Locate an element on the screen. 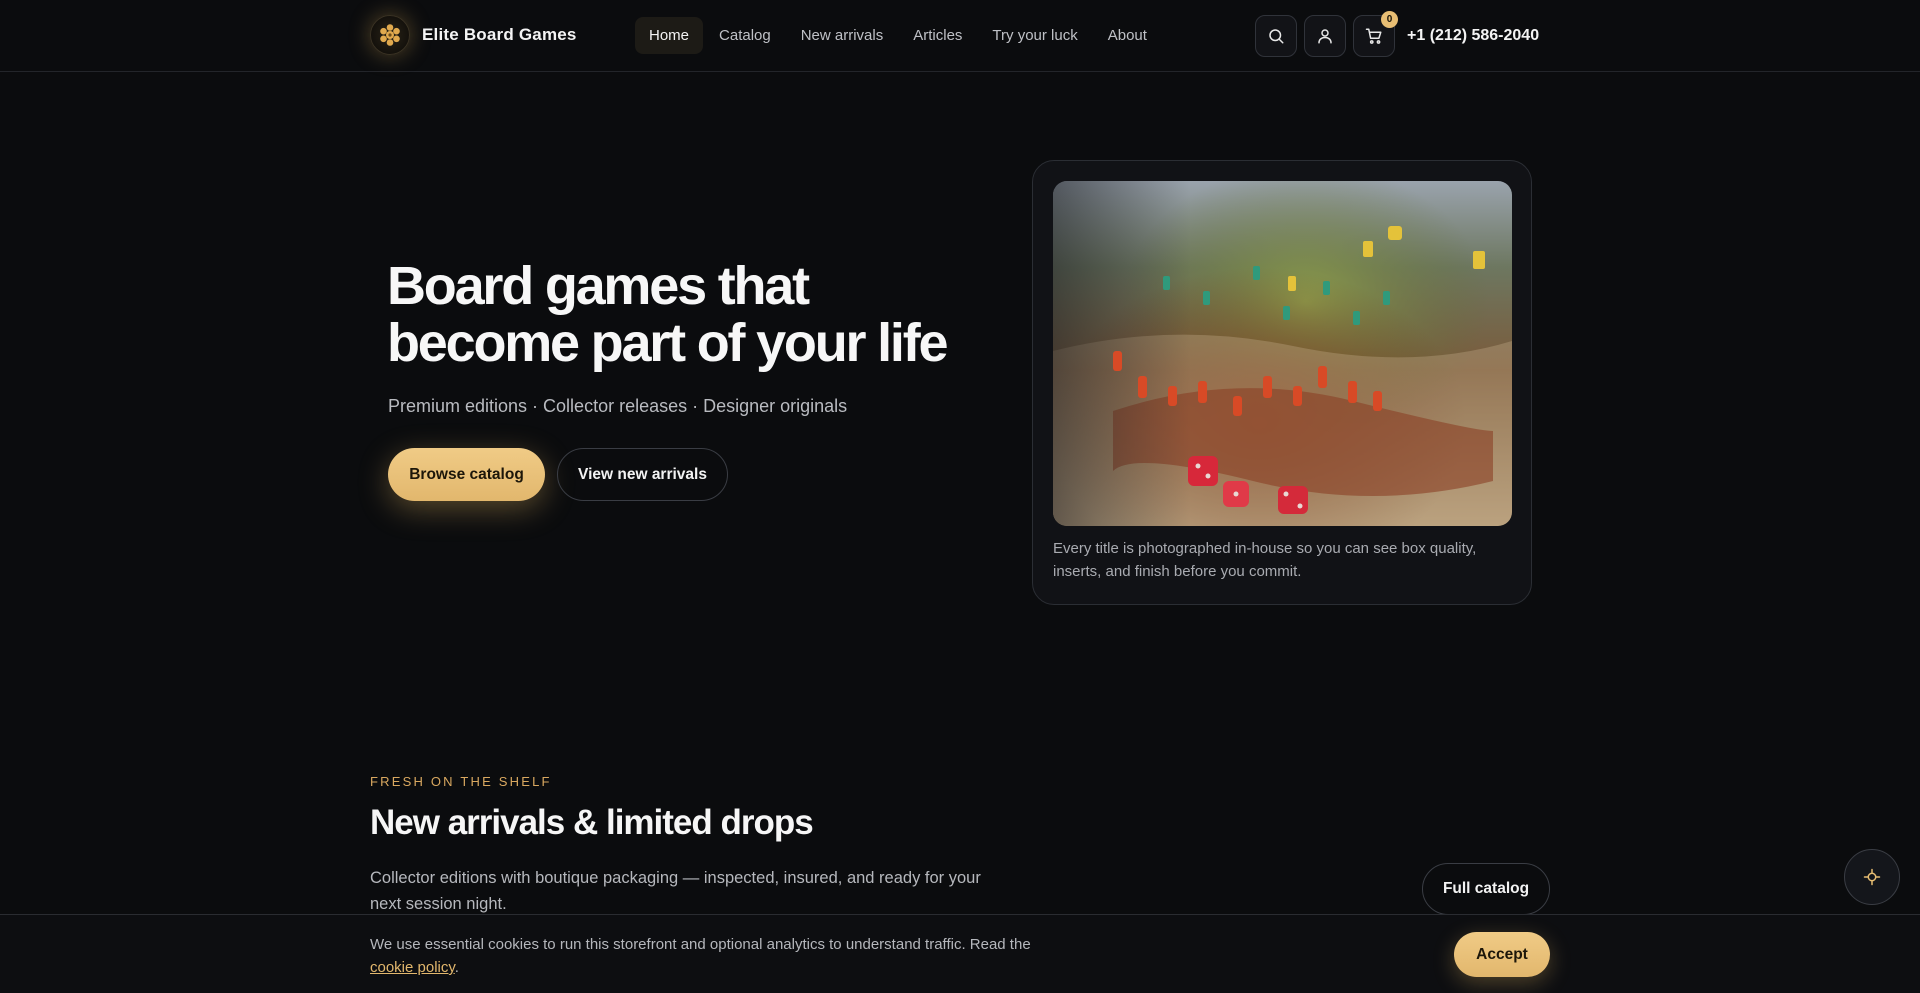 This screenshot has width=1920, height=993. floating-action-button is located at coordinates (1872, 877).